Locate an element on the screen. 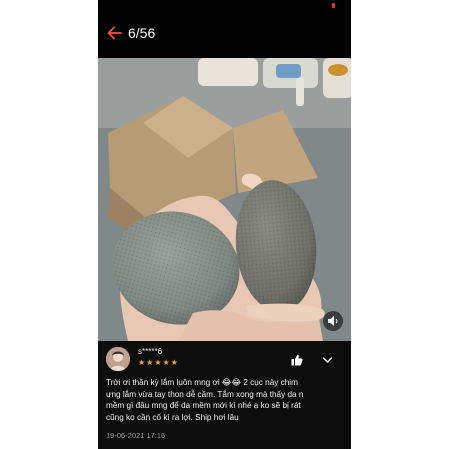  status-indicator is located at coordinates (333, 5).